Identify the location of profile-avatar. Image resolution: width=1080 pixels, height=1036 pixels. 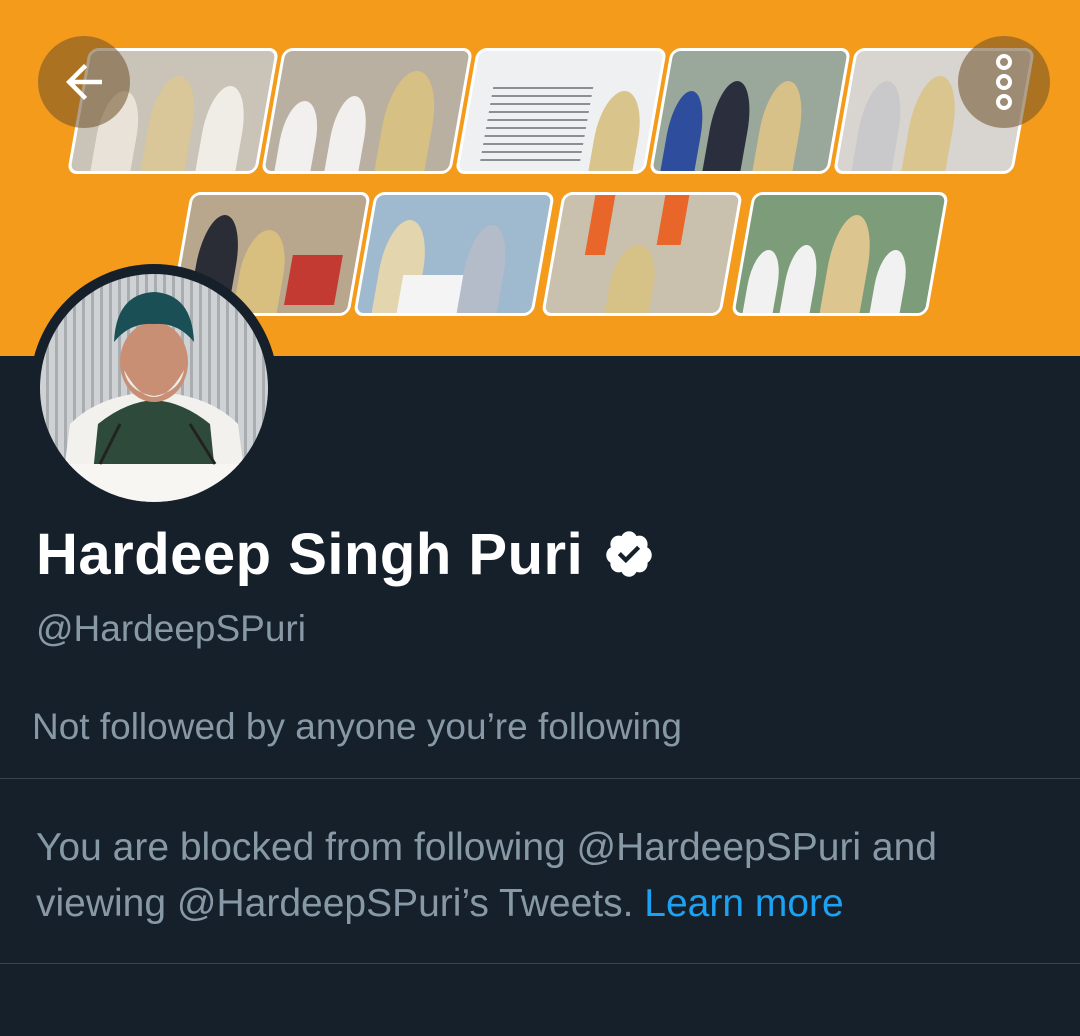
(154, 388).